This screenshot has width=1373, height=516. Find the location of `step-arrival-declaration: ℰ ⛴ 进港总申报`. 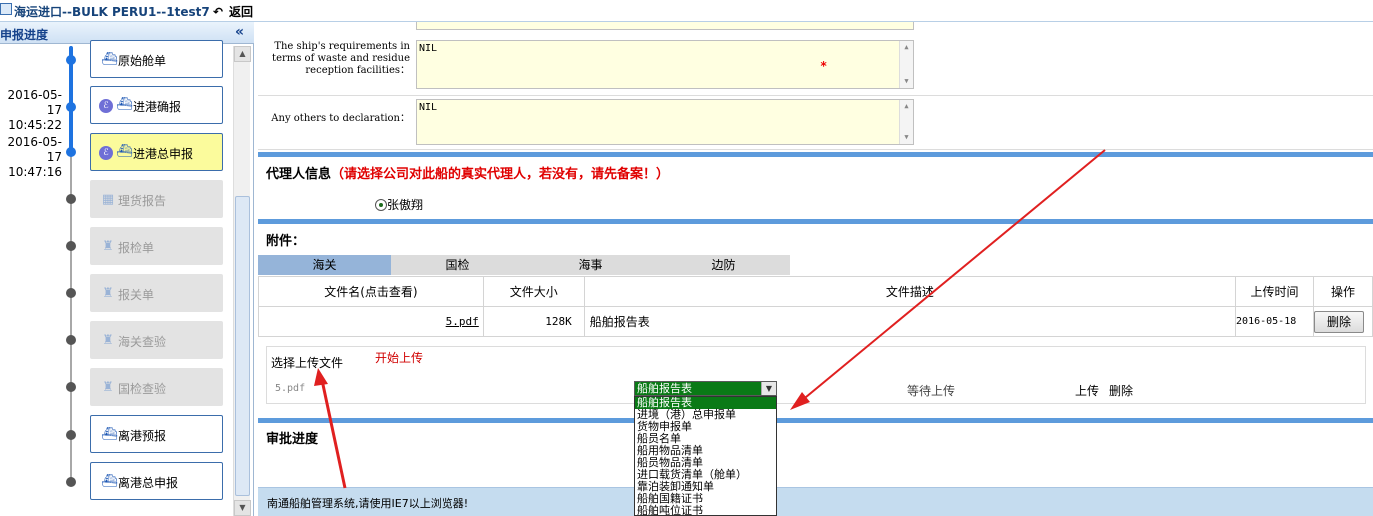

step-arrival-declaration: ℰ ⛴ 进港总申报 is located at coordinates (156, 152).